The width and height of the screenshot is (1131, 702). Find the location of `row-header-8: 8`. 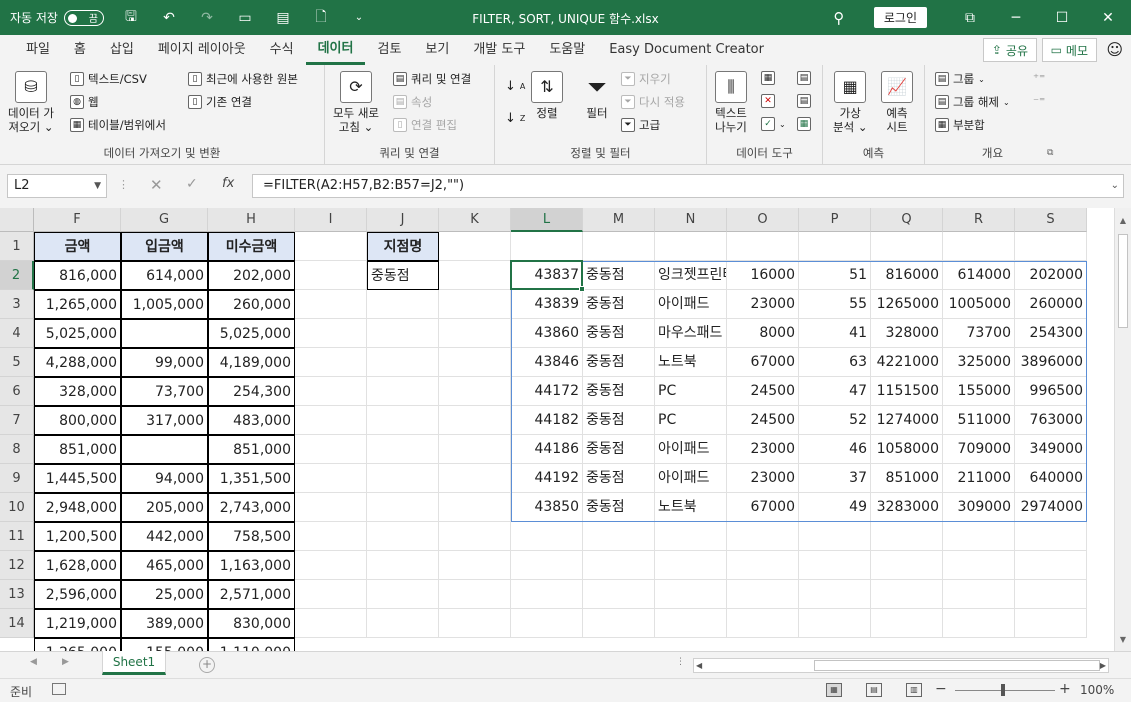

row-header-8: 8 is located at coordinates (17, 449).